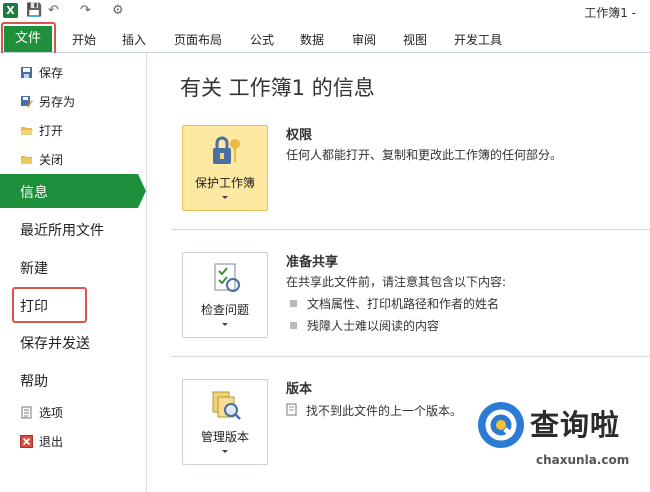  Describe the element at coordinates (118, 11) in the screenshot. I see `customize-icon: ⚙` at that location.